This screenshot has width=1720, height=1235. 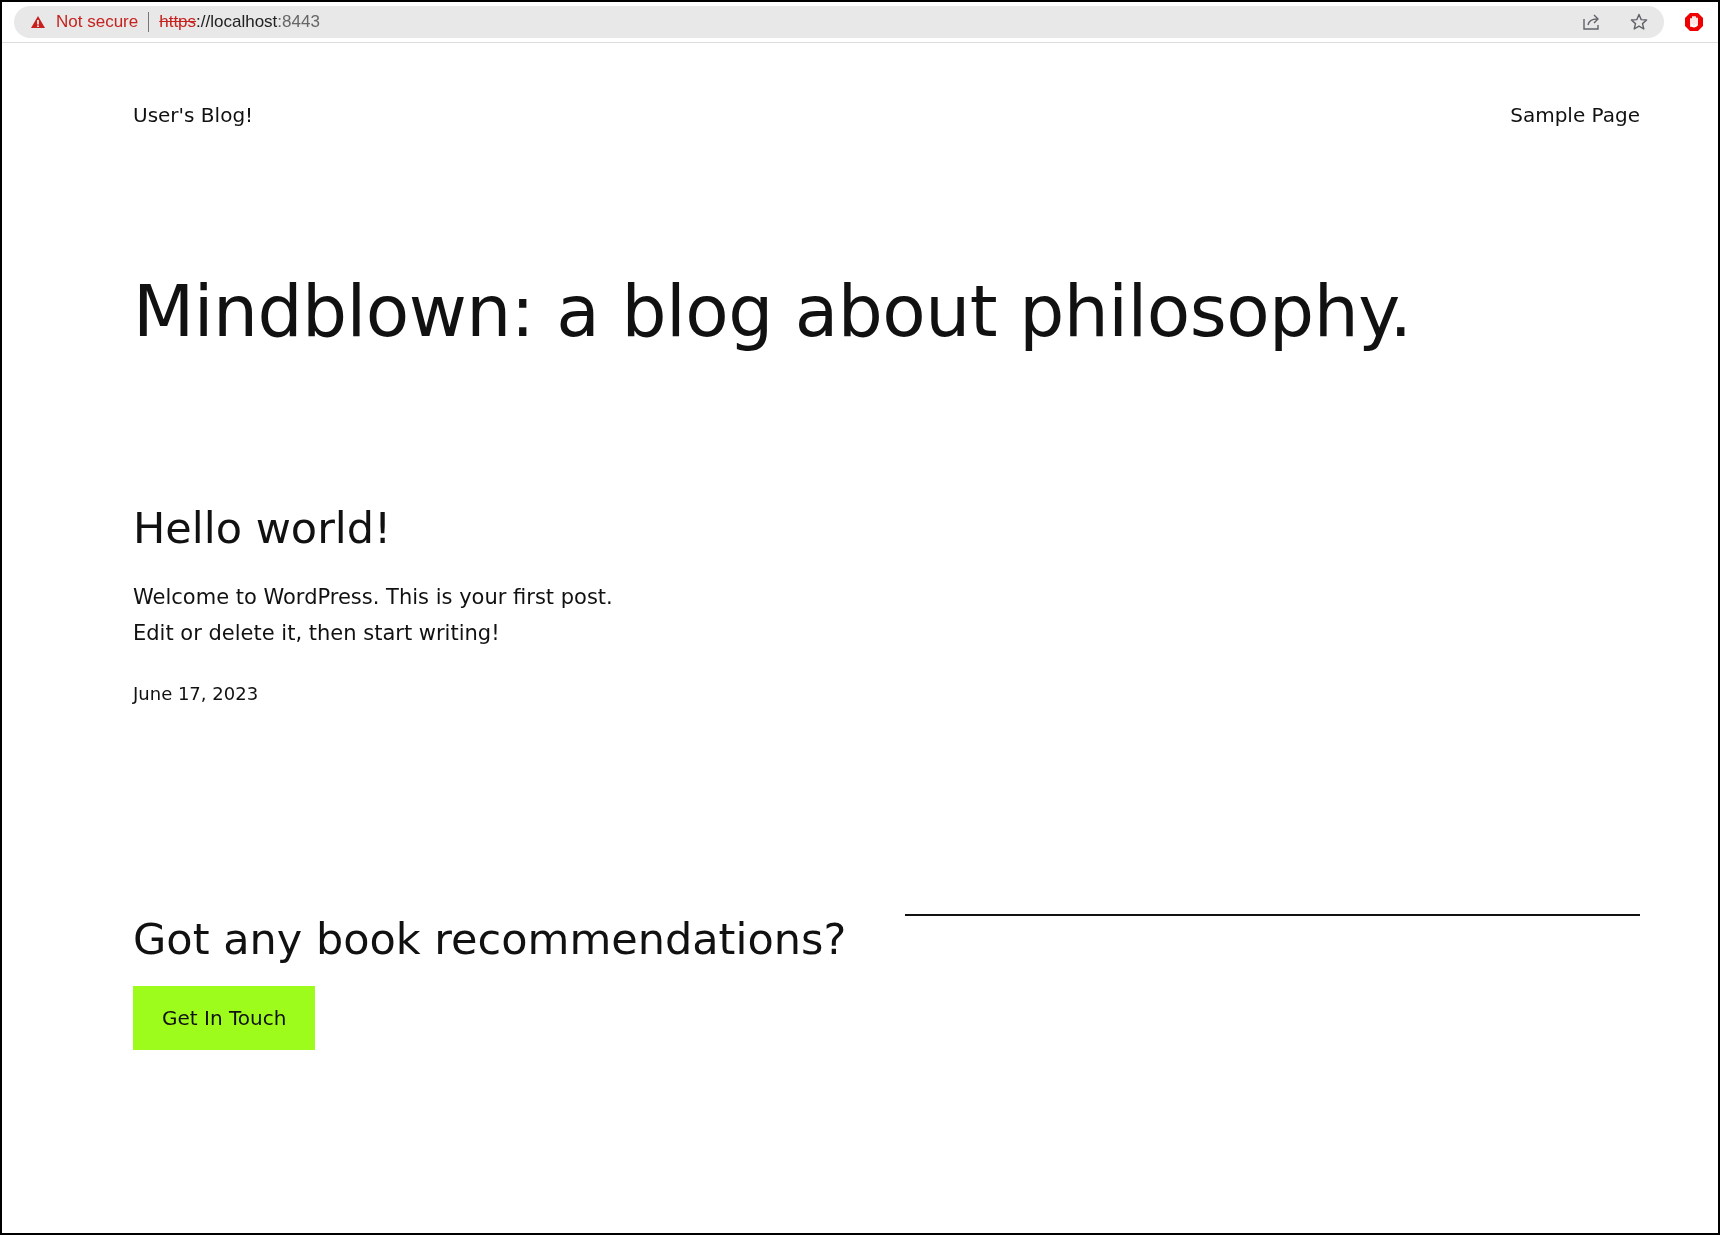 I want to click on security-label: Not secure, so click(x=97, y=22).